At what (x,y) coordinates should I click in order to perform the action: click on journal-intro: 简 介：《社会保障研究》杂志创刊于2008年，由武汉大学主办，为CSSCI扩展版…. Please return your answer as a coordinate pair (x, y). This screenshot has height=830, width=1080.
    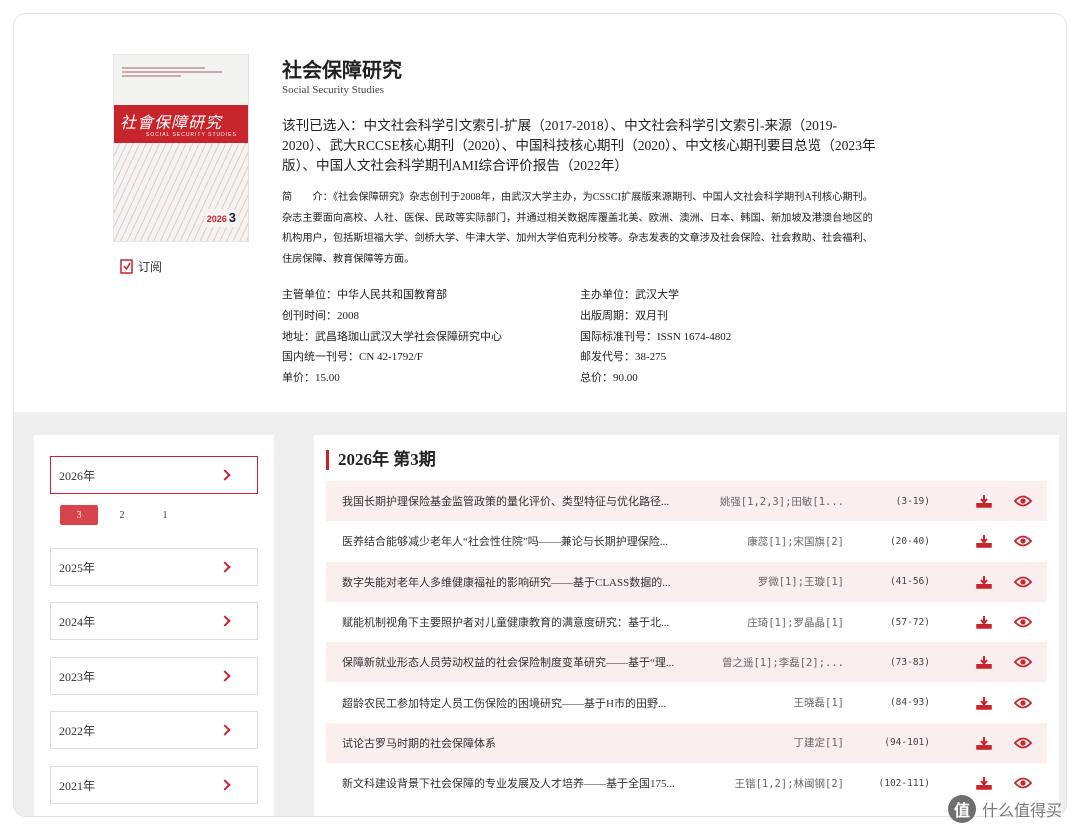
    Looking at the image, I should click on (577, 228).